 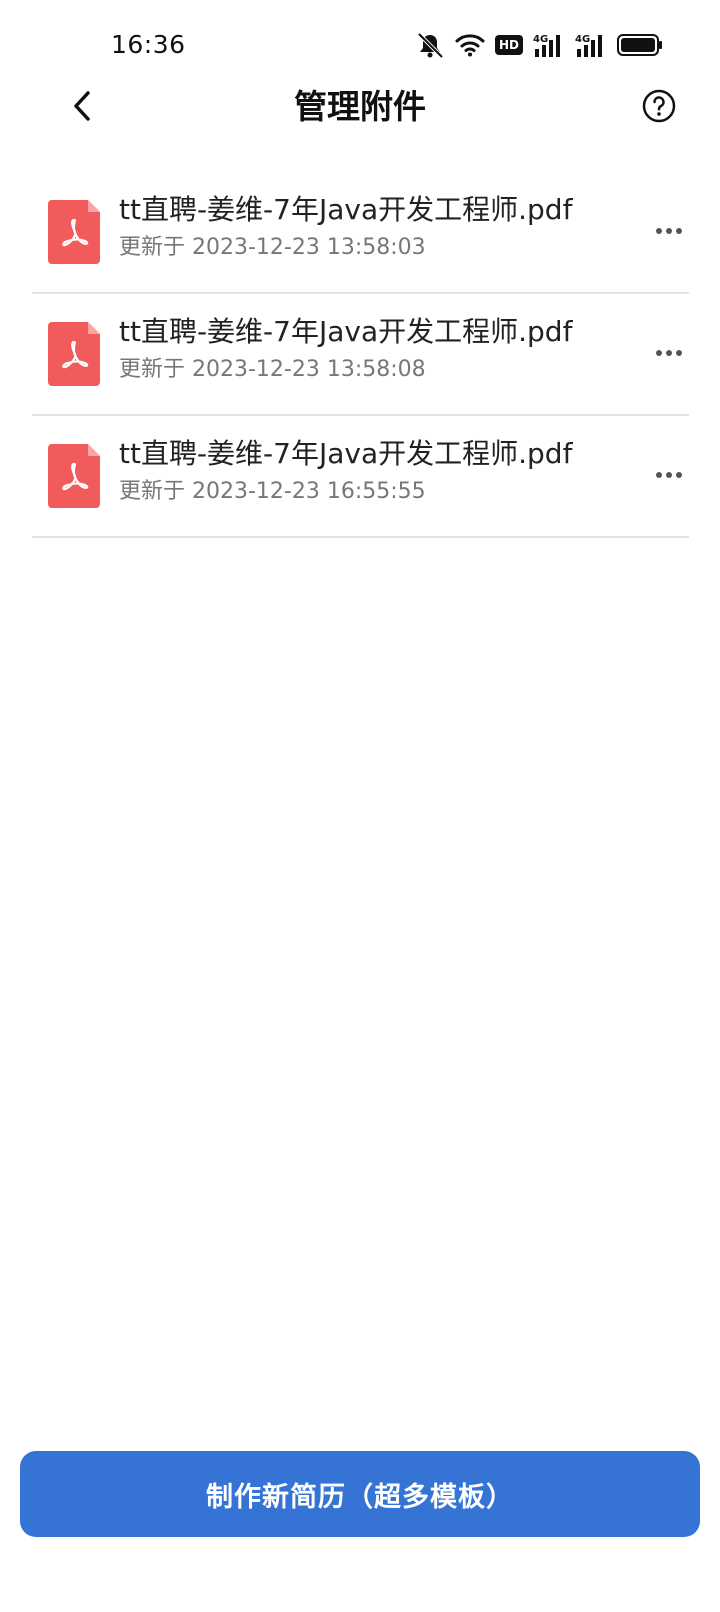 What do you see at coordinates (272, 247) in the screenshot?
I see `file-updated-time: 更新于 2023-12-23 13:58:03` at bounding box center [272, 247].